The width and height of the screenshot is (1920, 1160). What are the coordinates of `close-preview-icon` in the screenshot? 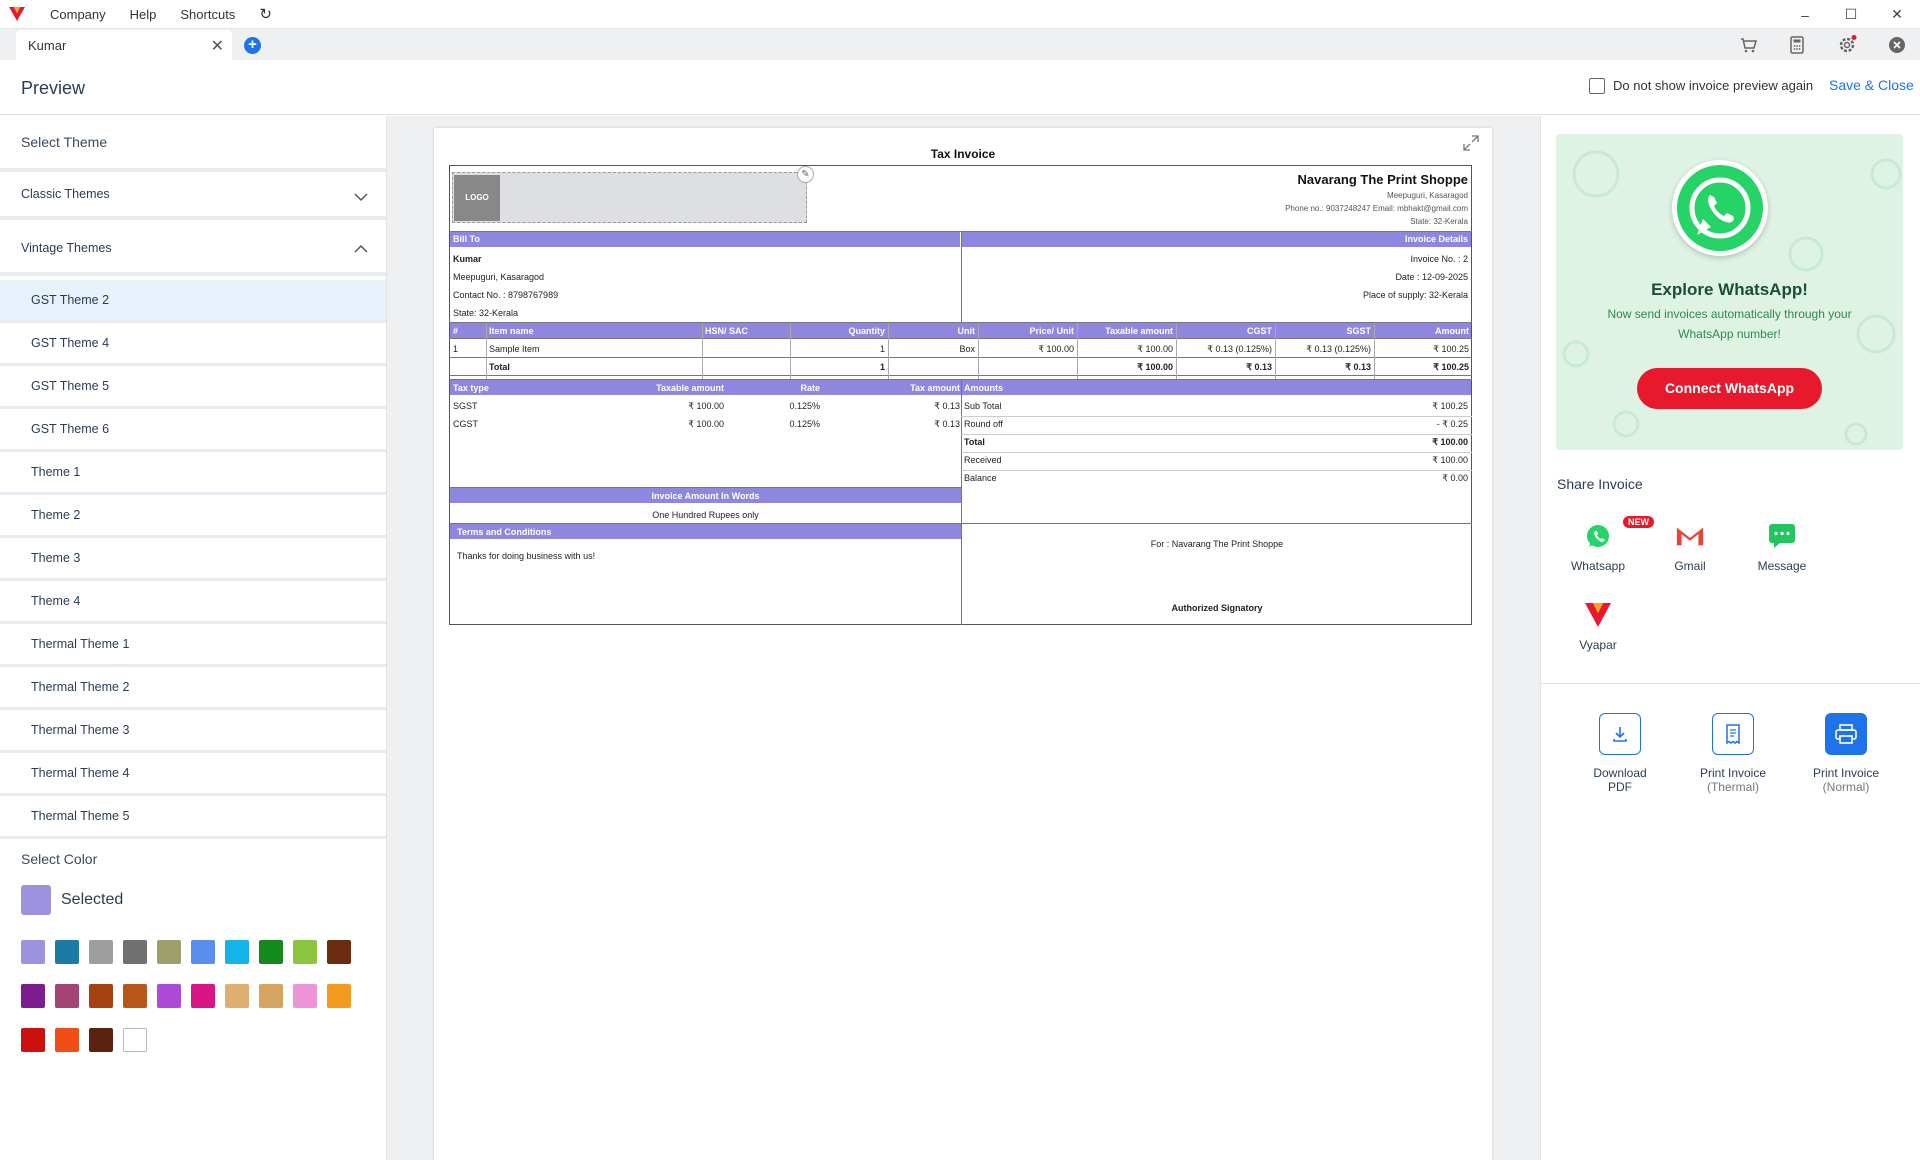 It's located at (1897, 45).